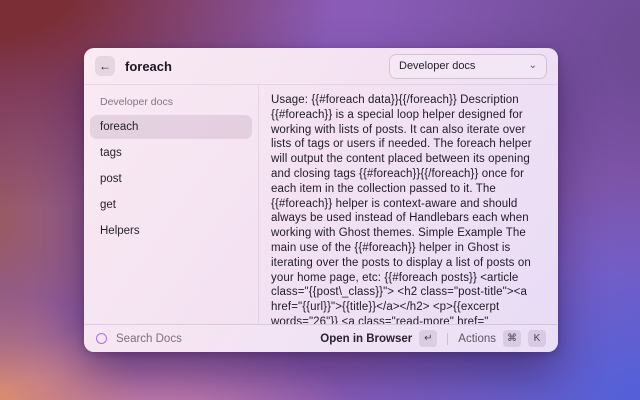  Describe the element at coordinates (111, 179) in the screenshot. I see `sidebar-item-label: post` at that location.